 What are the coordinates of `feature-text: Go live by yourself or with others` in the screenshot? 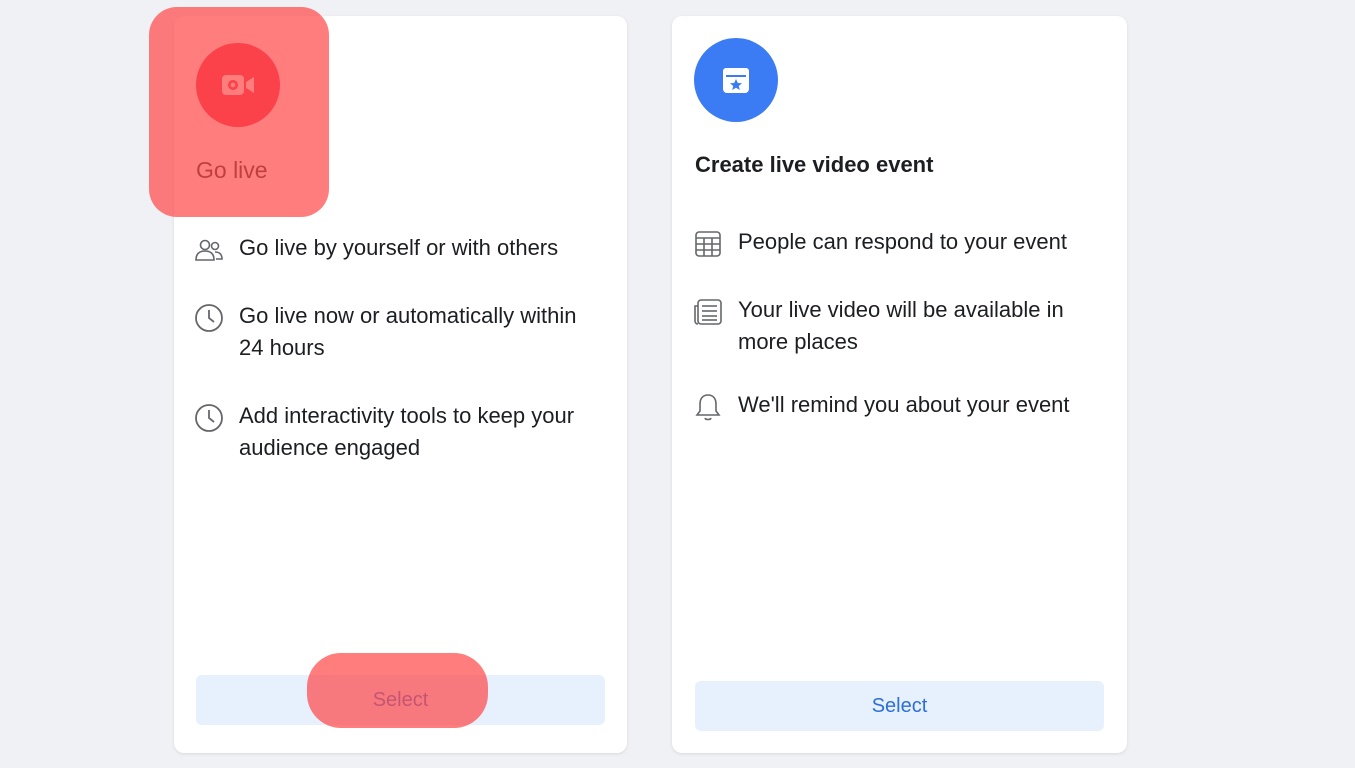 It's located at (399, 247).